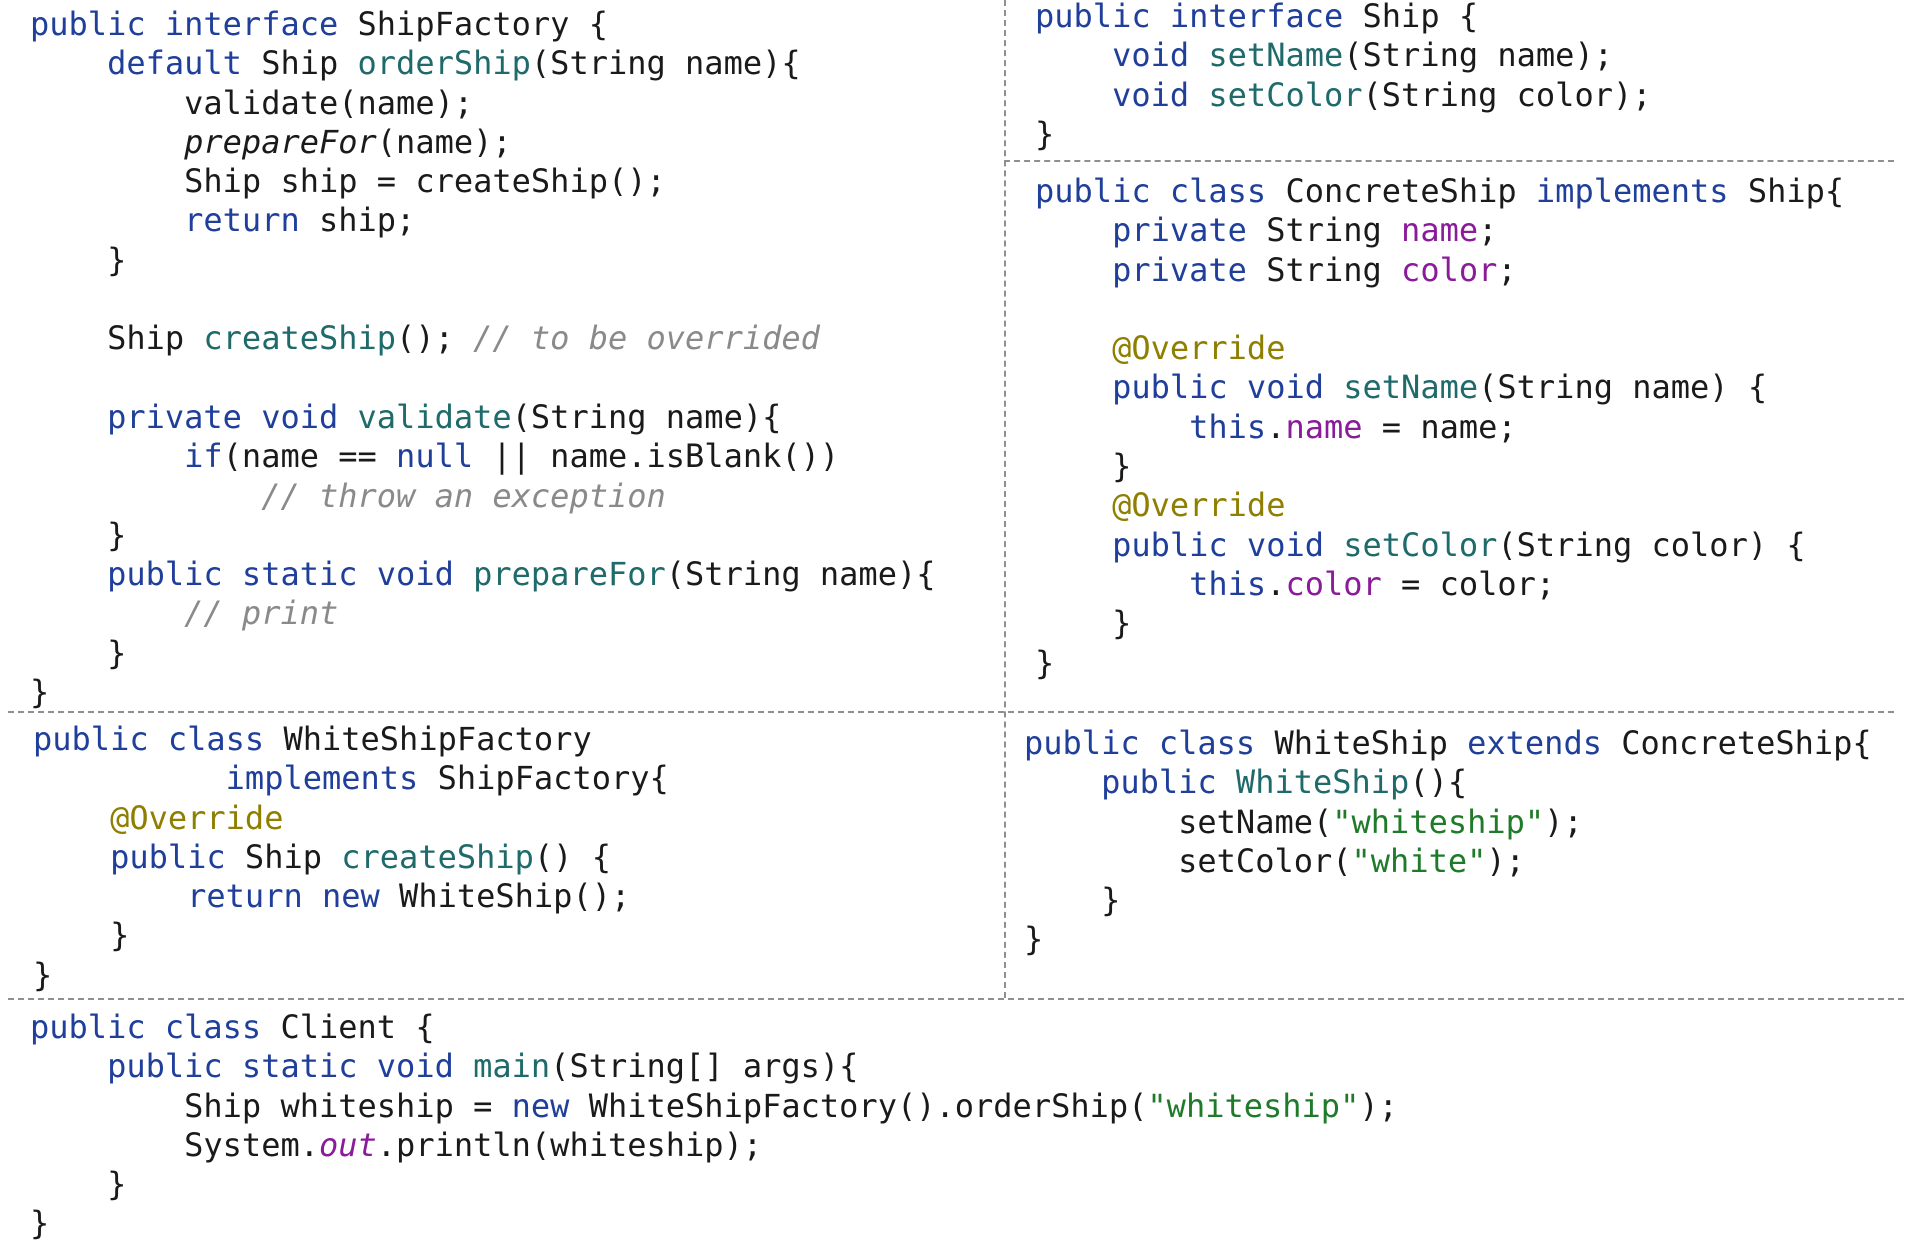 Image resolution: width=1906 pixels, height=1251 pixels. What do you see at coordinates (569, 1144) in the screenshot?
I see `code-token-plain: .println(whiteship);` at bounding box center [569, 1144].